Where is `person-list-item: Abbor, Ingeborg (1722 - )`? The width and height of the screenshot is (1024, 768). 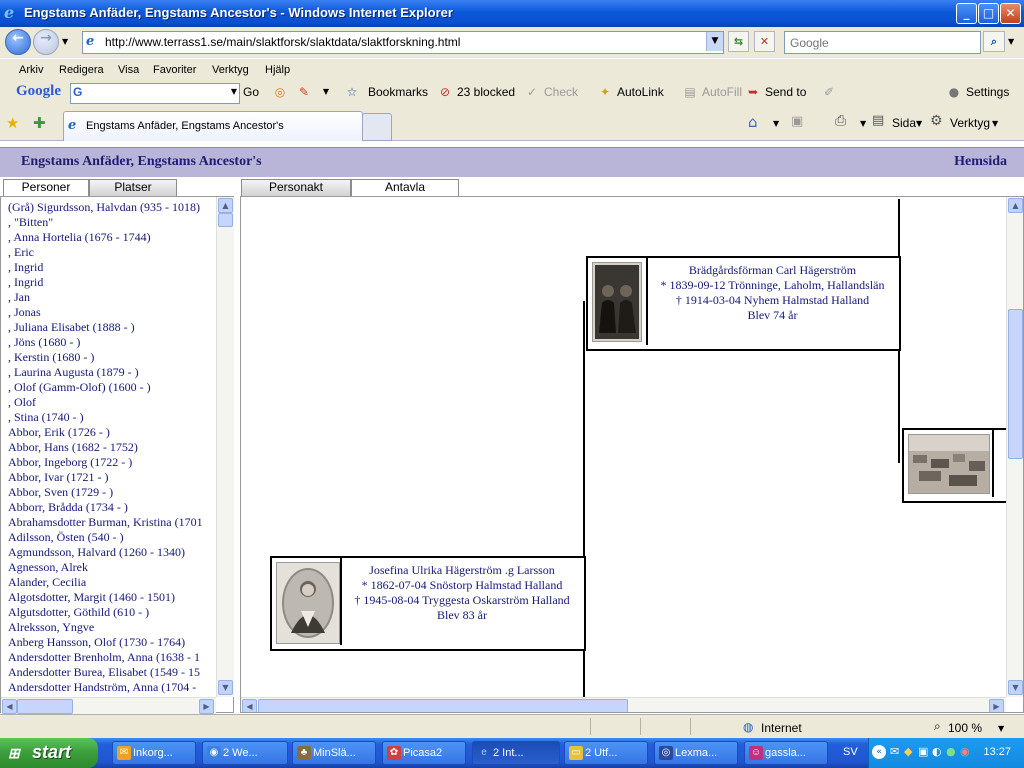
person-list-item: Abbor, Ingeborg (1722 - ) is located at coordinates (113, 462).